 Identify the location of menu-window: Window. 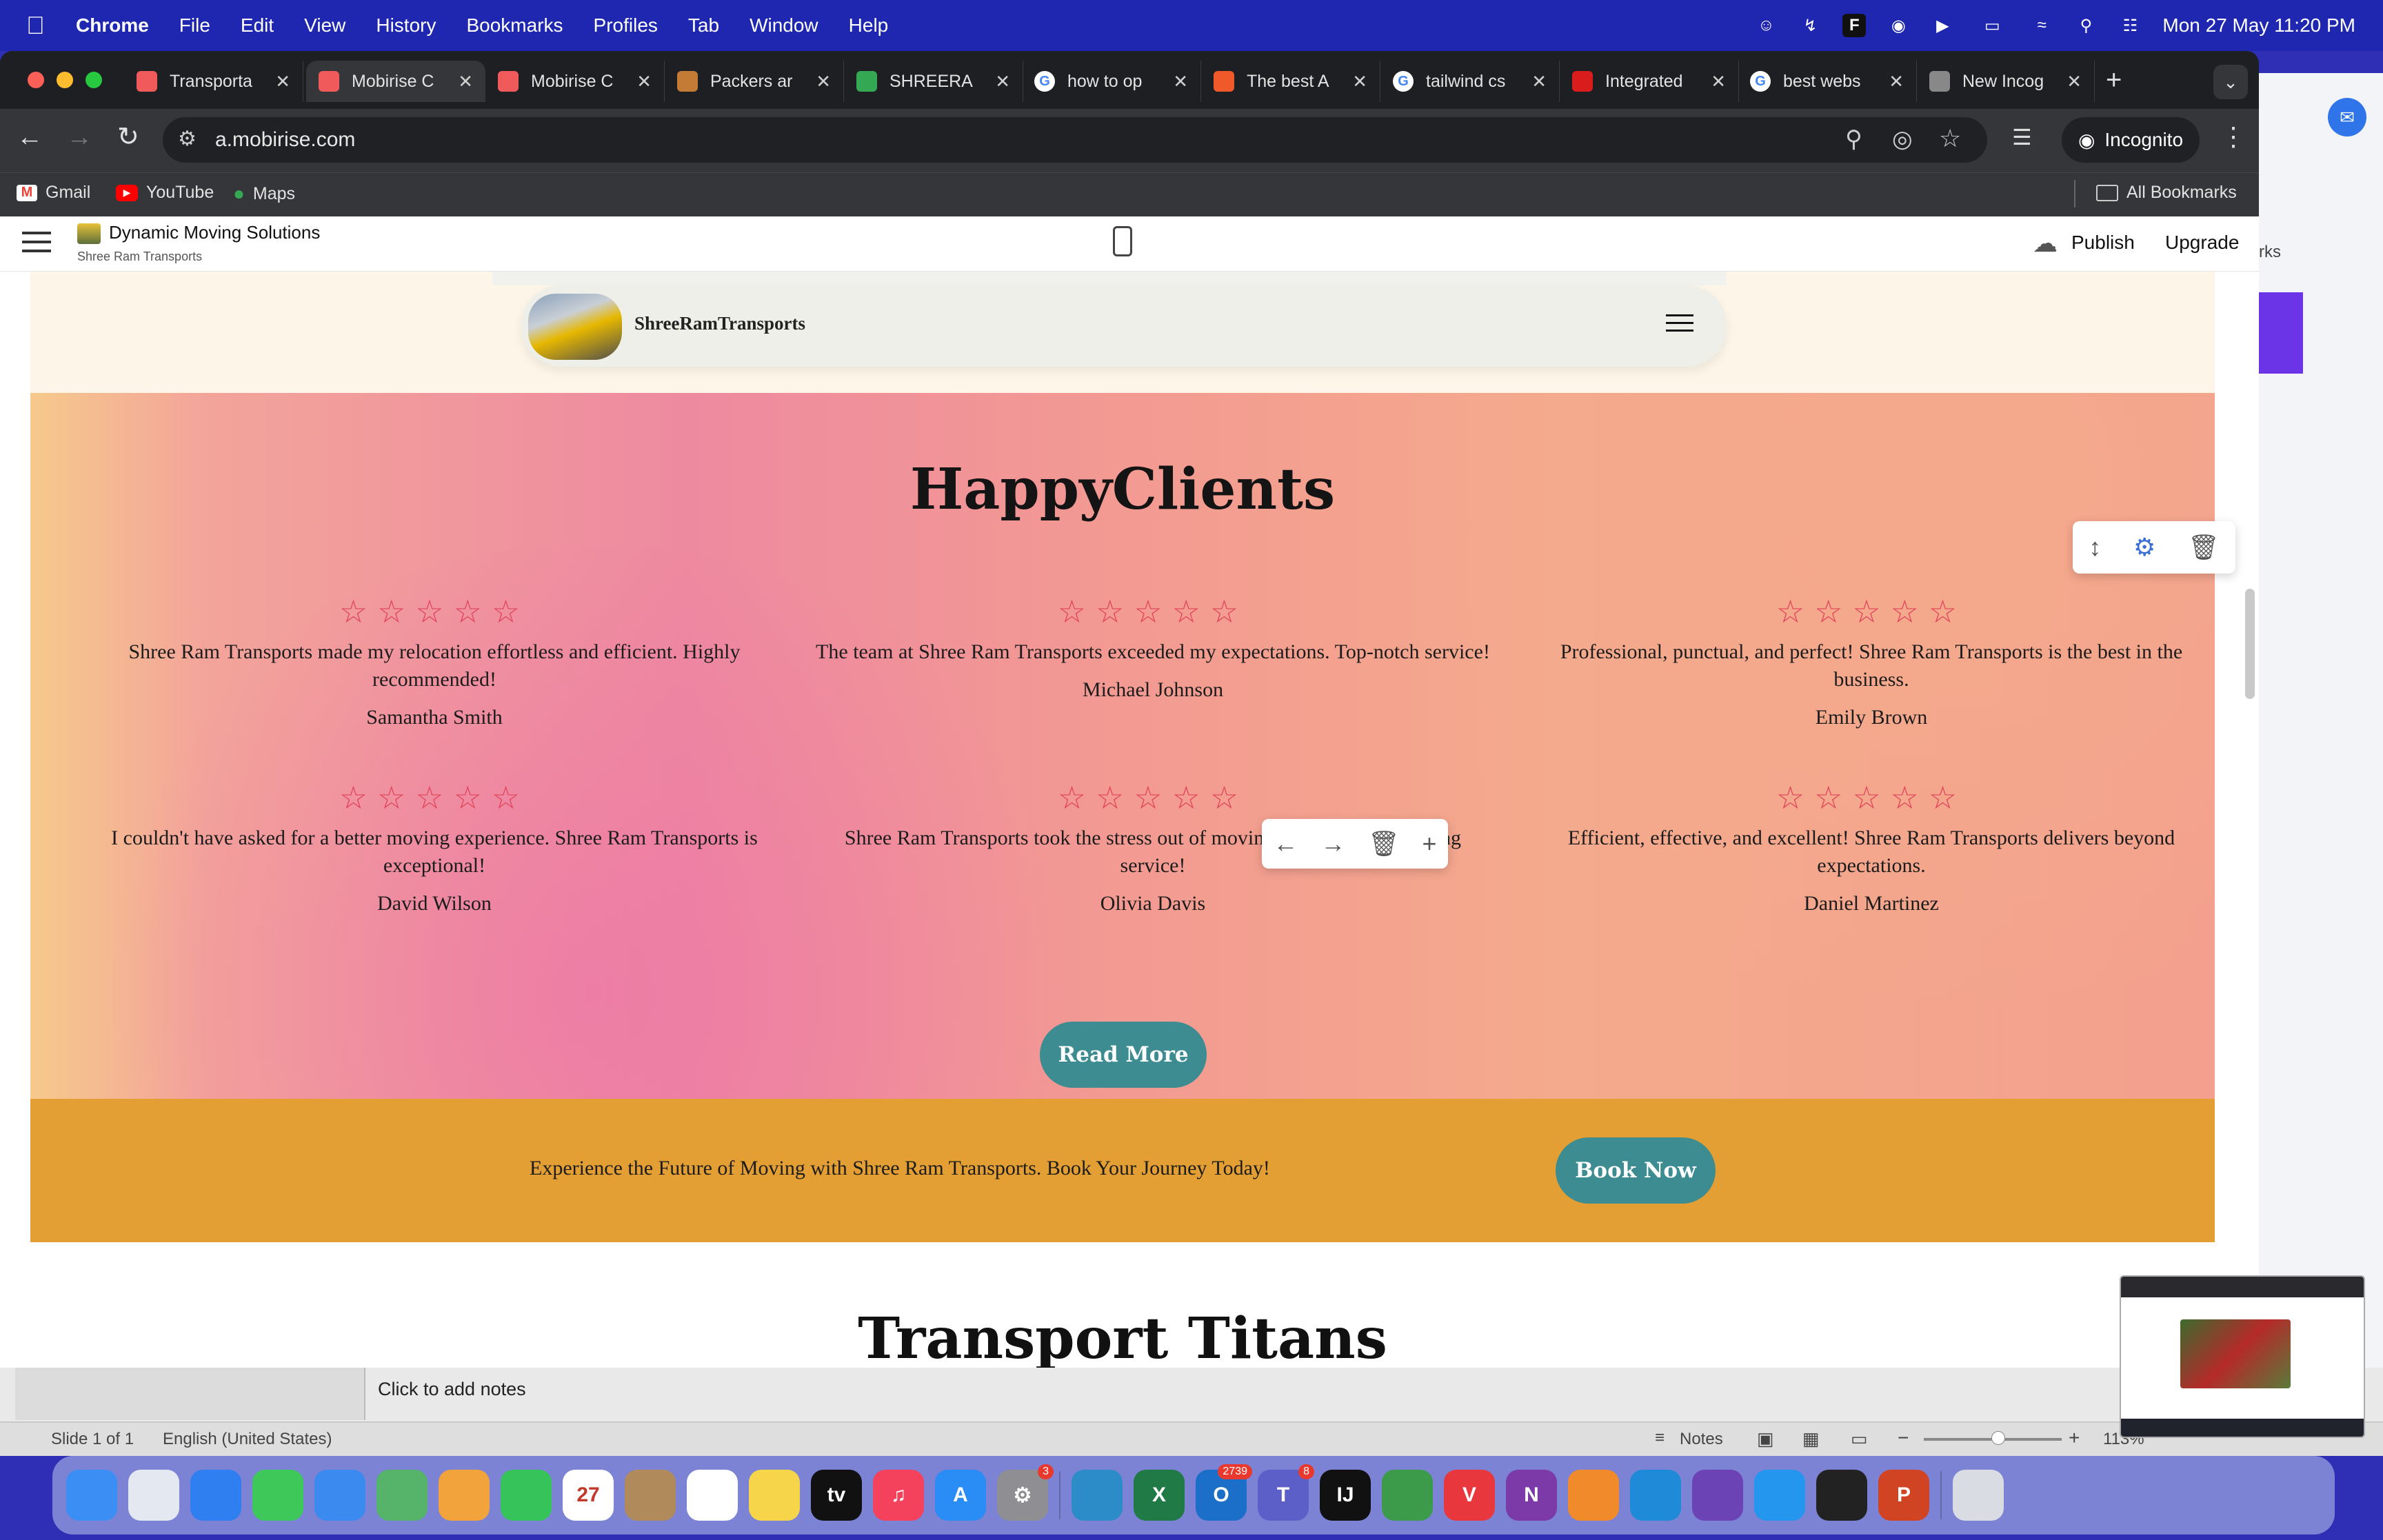
(784, 26).